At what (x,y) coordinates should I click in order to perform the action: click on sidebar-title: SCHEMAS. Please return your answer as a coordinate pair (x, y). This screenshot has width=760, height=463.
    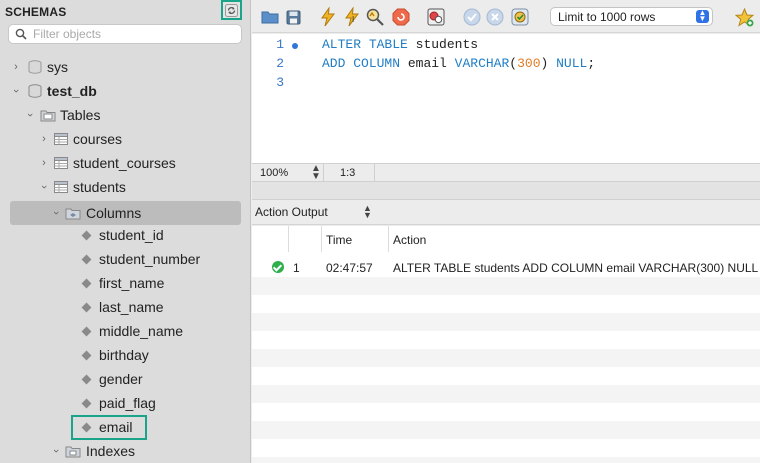
    Looking at the image, I should click on (36, 12).